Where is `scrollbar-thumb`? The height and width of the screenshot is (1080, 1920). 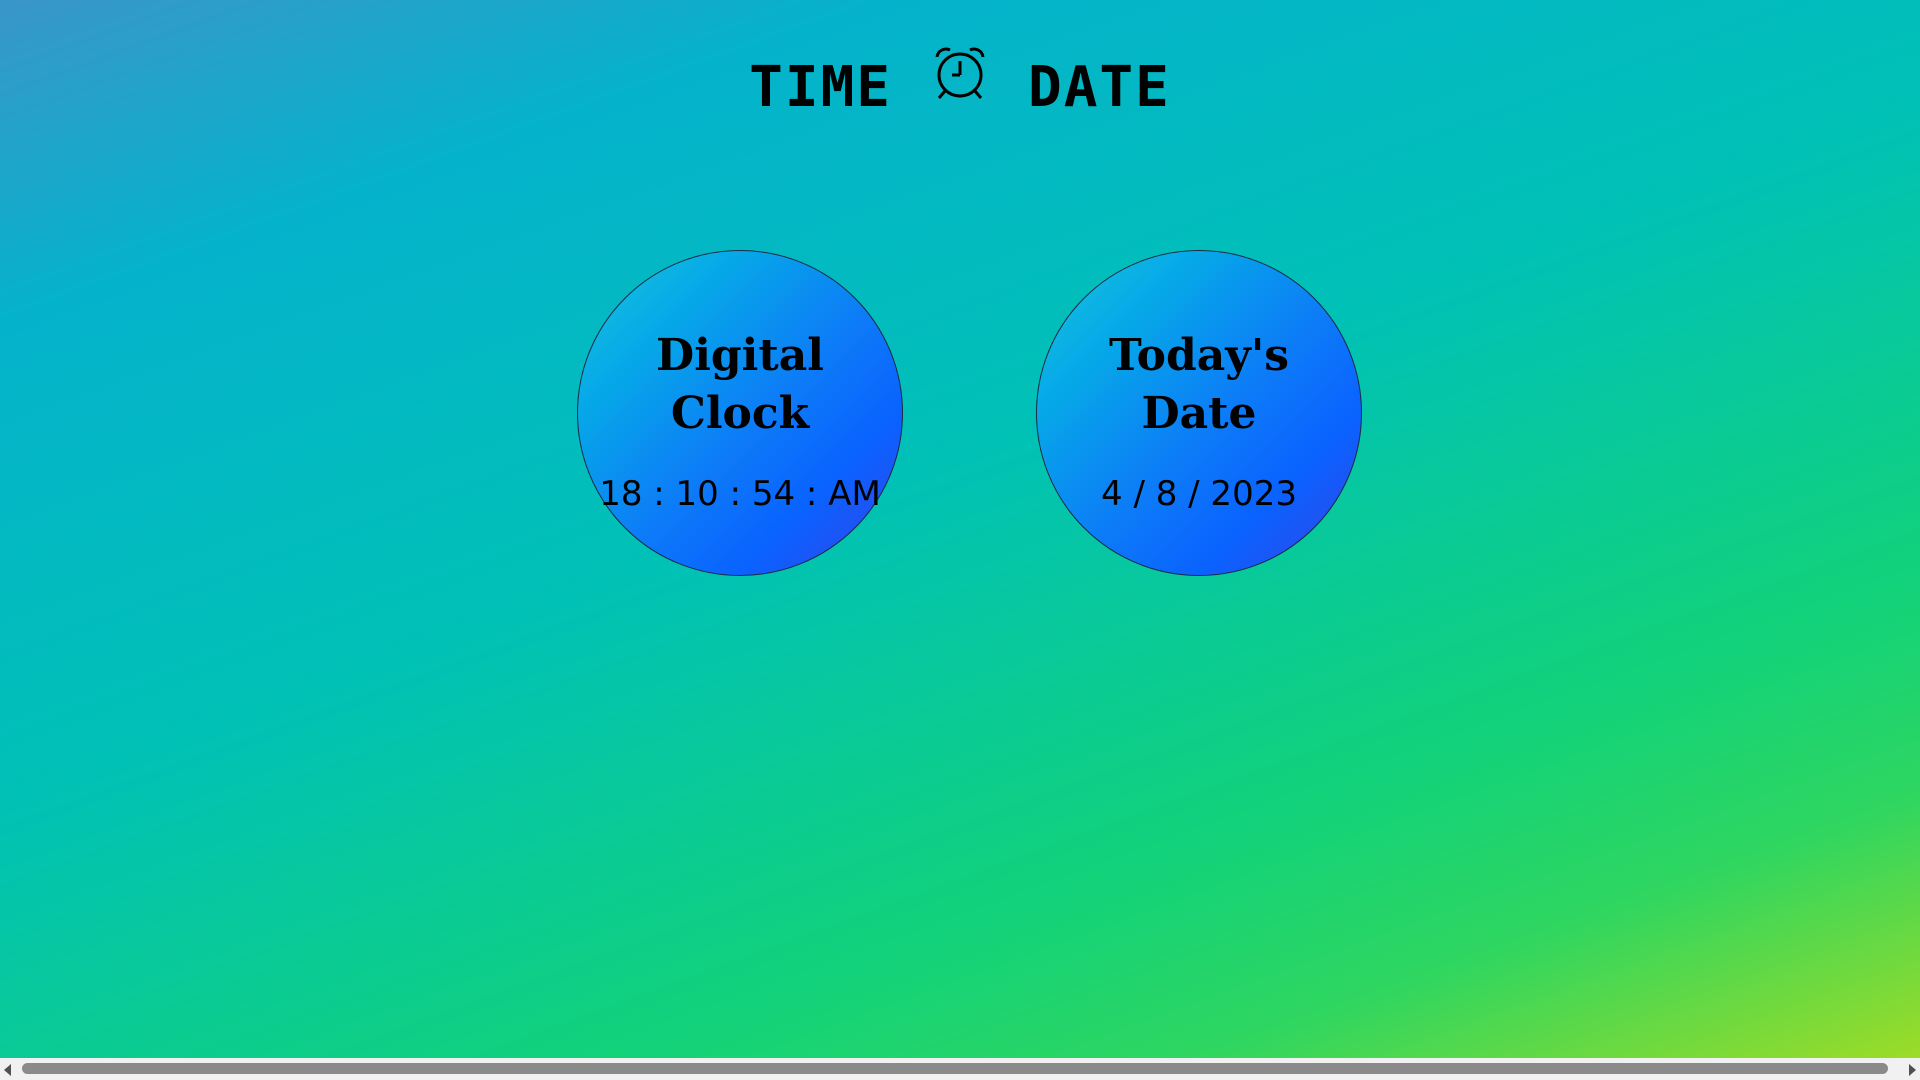 scrollbar-thumb is located at coordinates (955, 1068).